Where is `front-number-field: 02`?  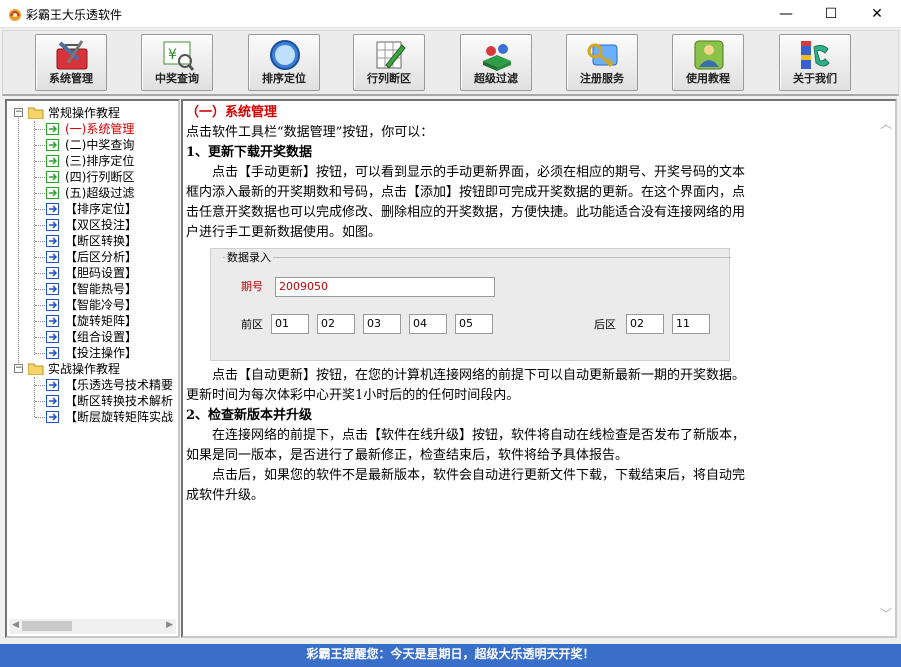 front-number-field: 02 is located at coordinates (336, 324).